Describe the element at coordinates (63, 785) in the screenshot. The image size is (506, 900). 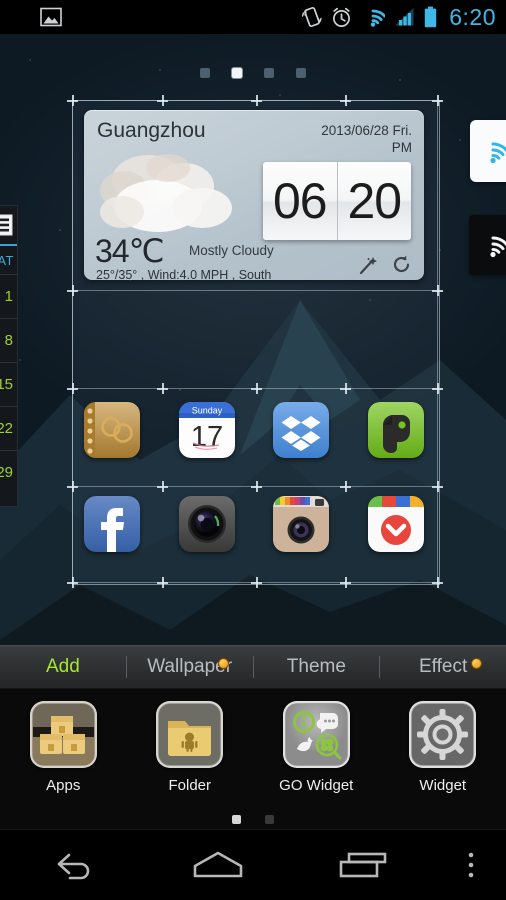
I see `editor-item-apps-label: Apps` at that location.